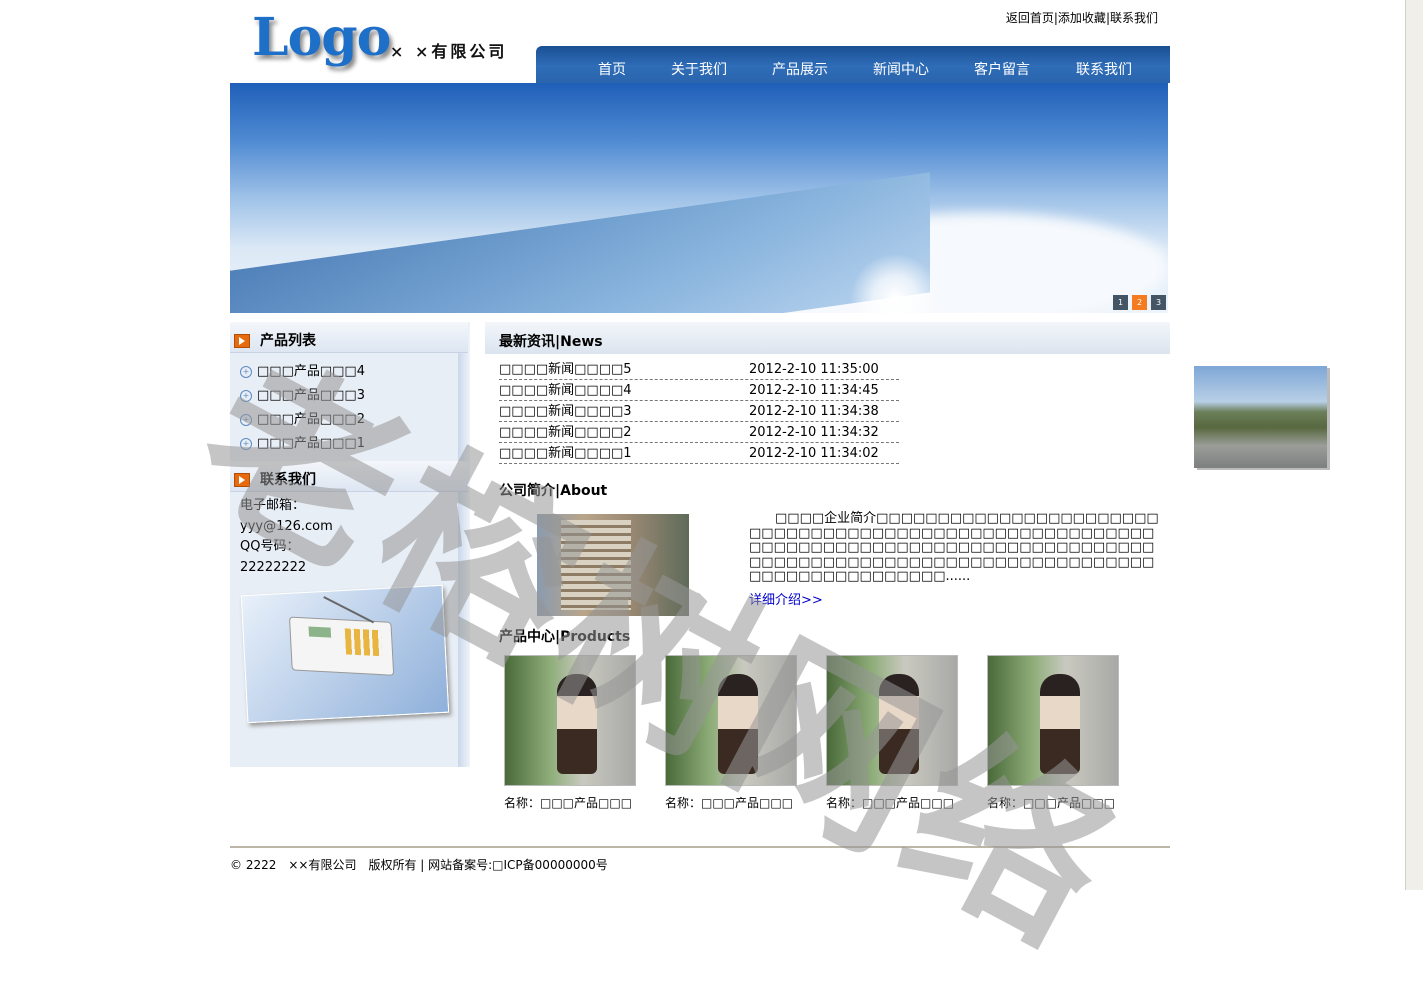 This screenshot has width=1423, height=997. What do you see at coordinates (288, 341) in the screenshot?
I see `products-list-title: 产品列表` at bounding box center [288, 341].